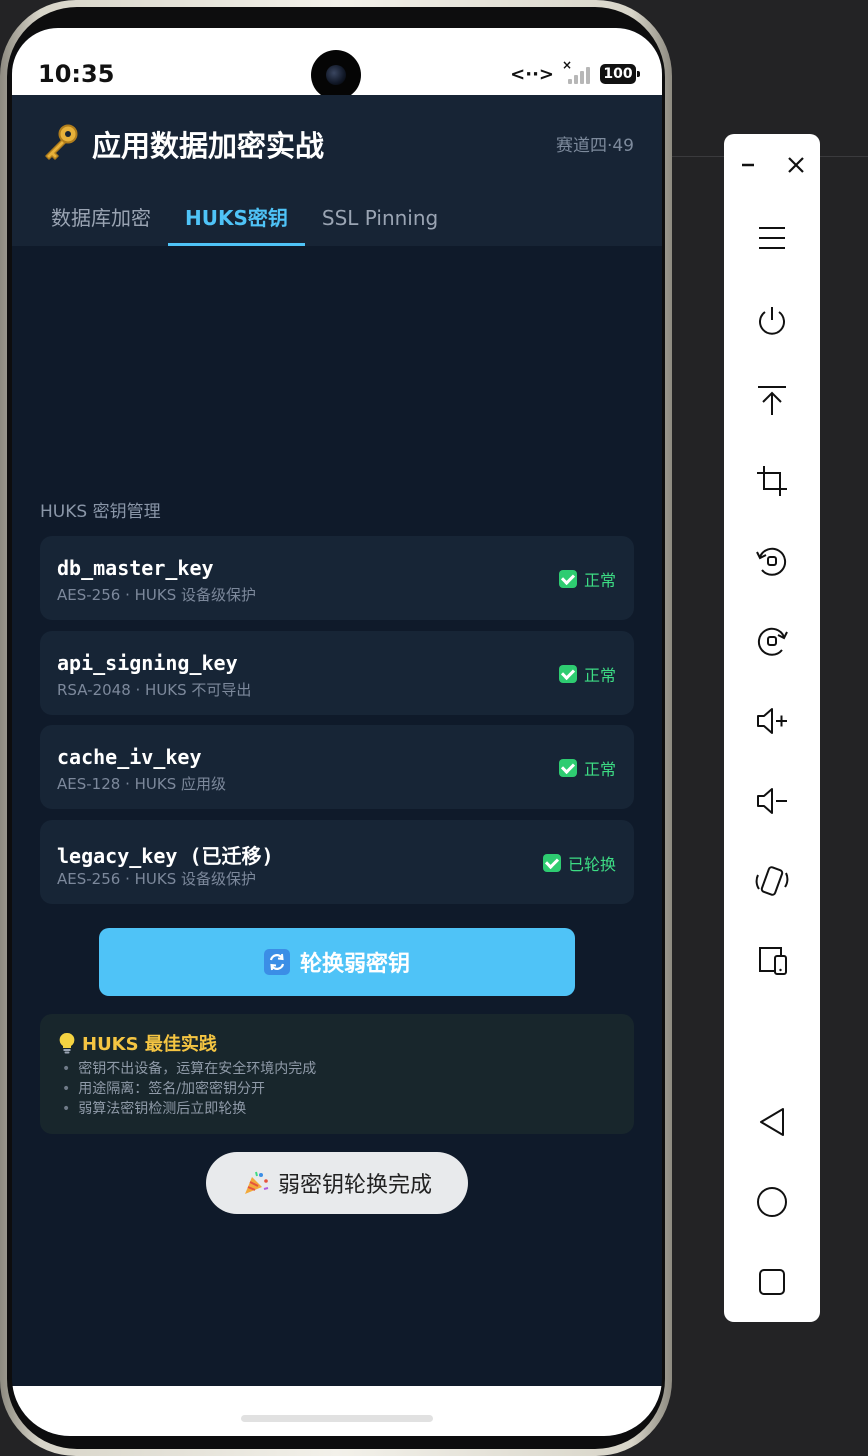 This screenshot has width=868, height=1456. What do you see at coordinates (354, 964) in the screenshot?
I see `rotate-button-label: 轮换弱密钥` at bounding box center [354, 964].